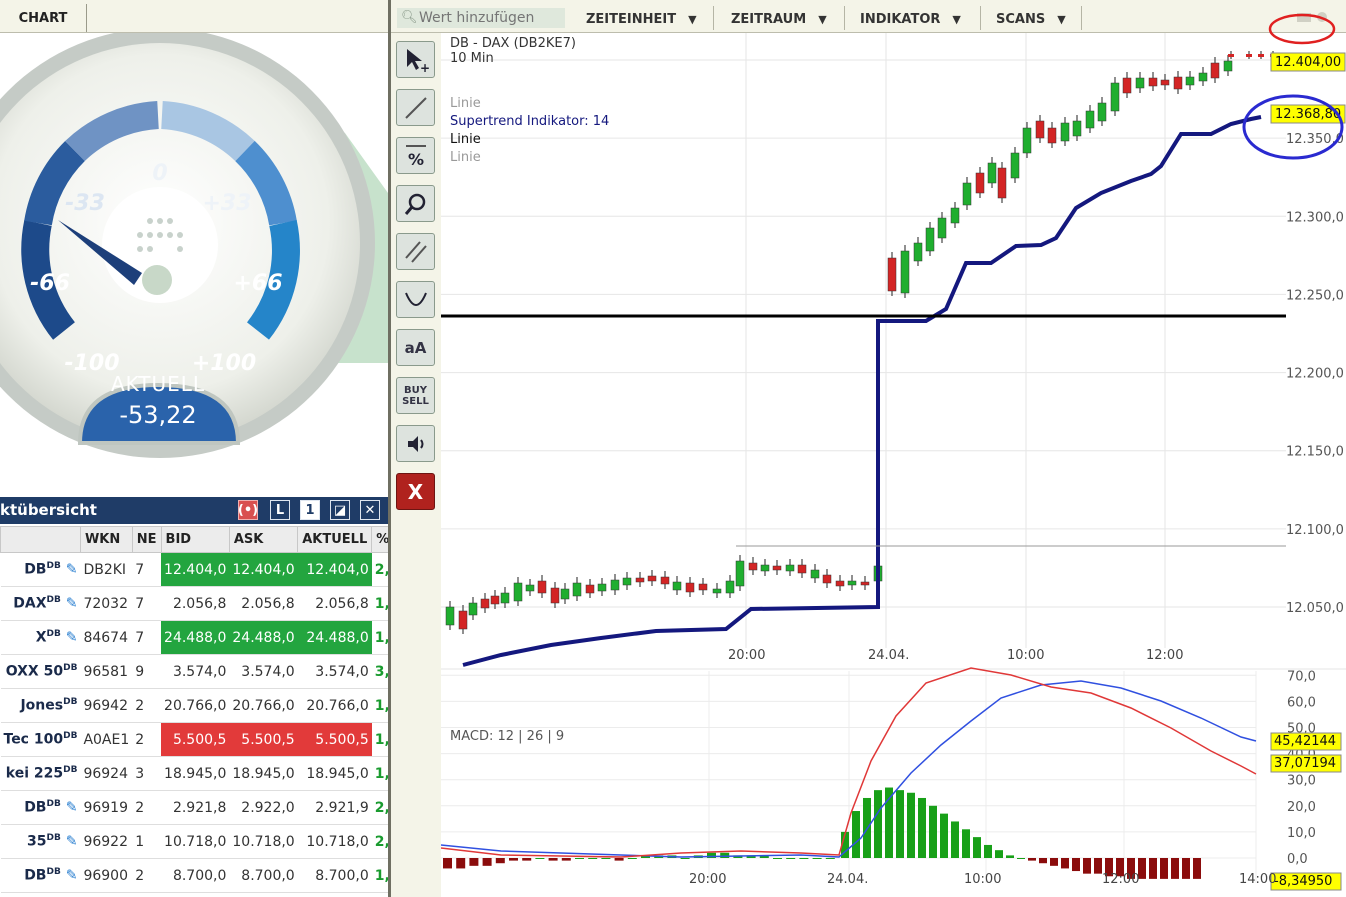  I want to click on table-row: DAXDB ✎7203272.056,82.056,82.056,81,89 %, so click(195, 604).